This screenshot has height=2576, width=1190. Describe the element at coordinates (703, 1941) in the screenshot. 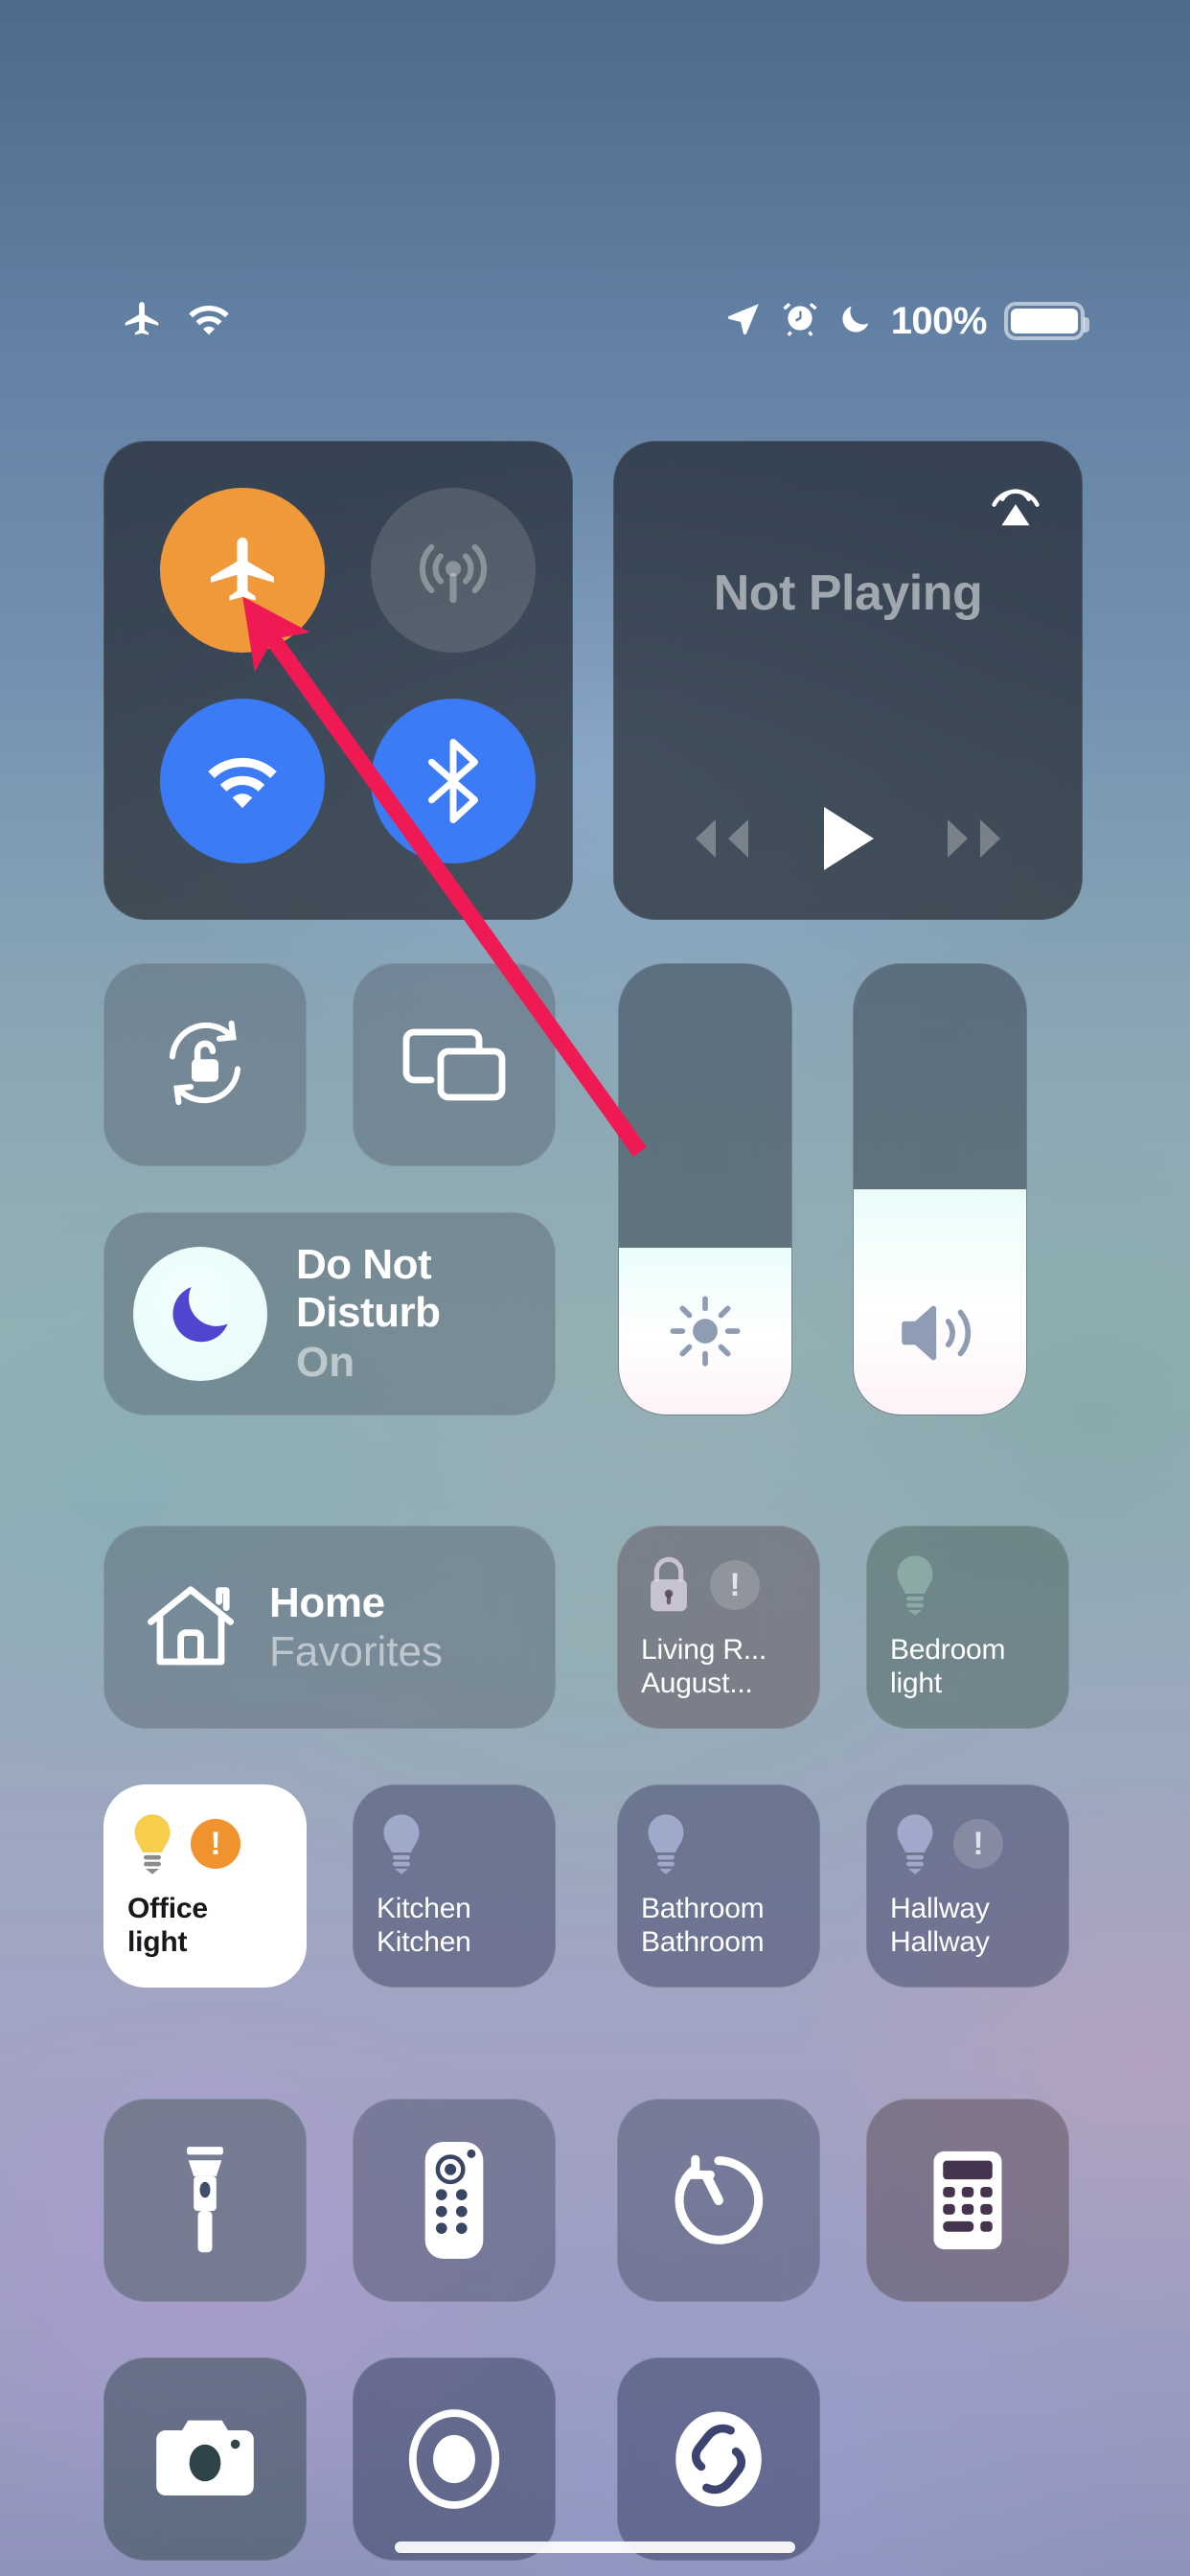

I see `accessory-label-line2: Bathroom` at that location.